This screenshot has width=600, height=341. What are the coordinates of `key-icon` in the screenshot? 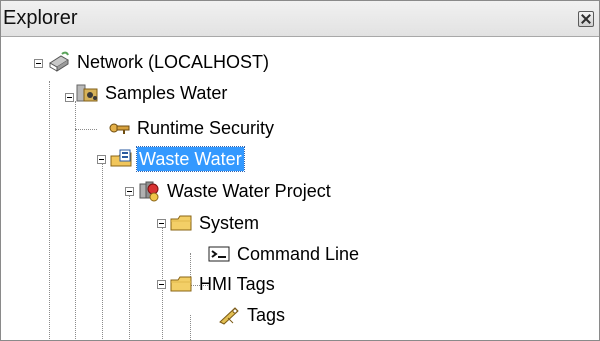 It's located at (119, 128).